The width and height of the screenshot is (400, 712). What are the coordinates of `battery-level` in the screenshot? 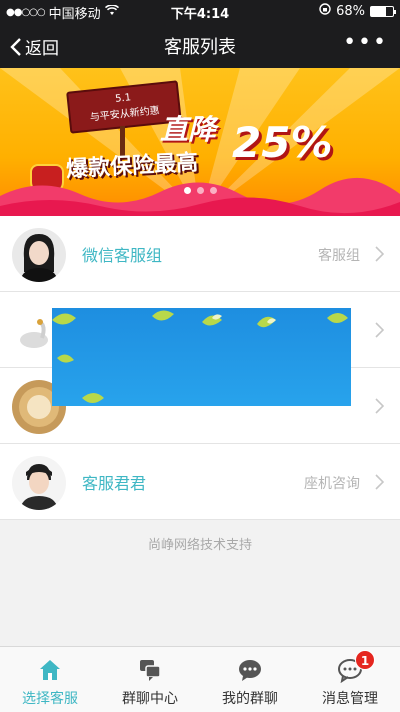 It's located at (378, 11).